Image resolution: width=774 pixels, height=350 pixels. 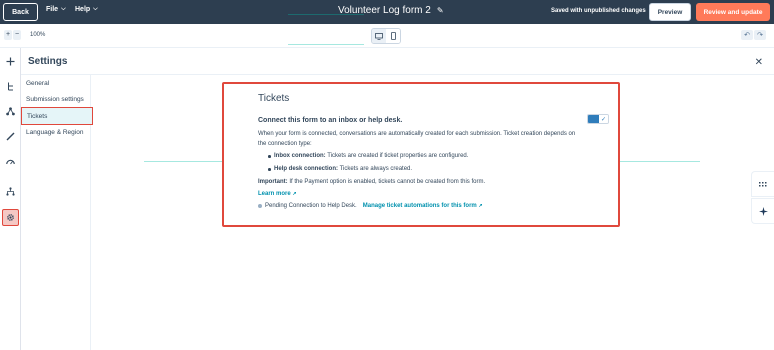 I want to click on toggle-knob, so click(x=593, y=119).